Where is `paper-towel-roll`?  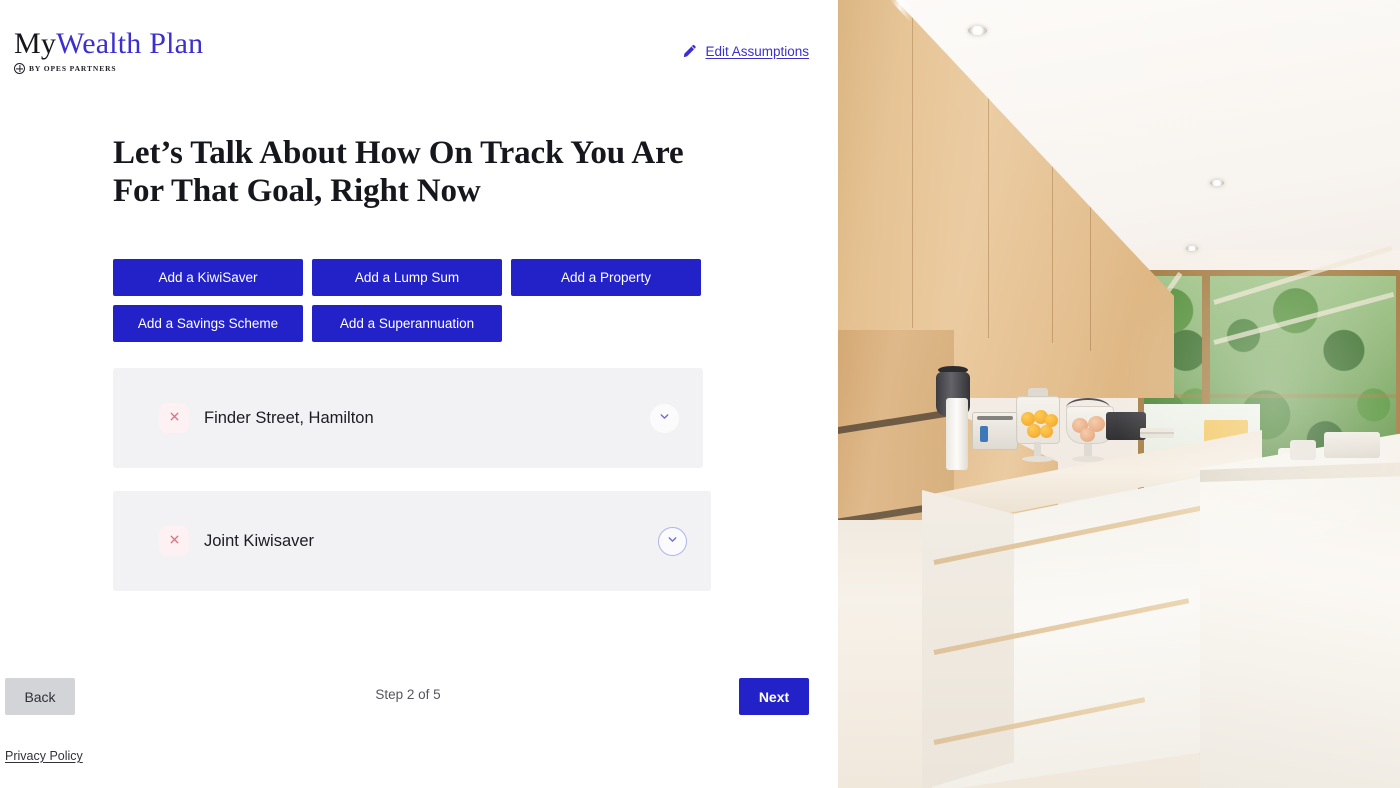 paper-towel-roll is located at coordinates (957, 434).